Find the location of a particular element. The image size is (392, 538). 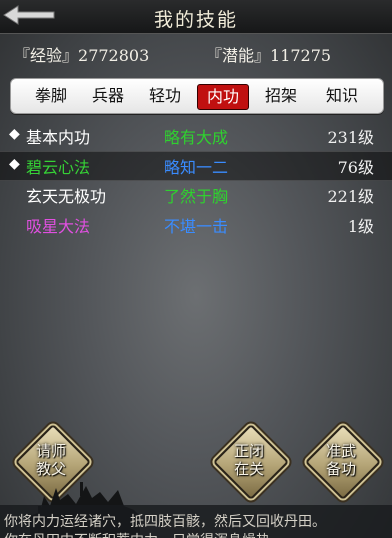

skill-name: 基本内功 is located at coordinates (58, 137).